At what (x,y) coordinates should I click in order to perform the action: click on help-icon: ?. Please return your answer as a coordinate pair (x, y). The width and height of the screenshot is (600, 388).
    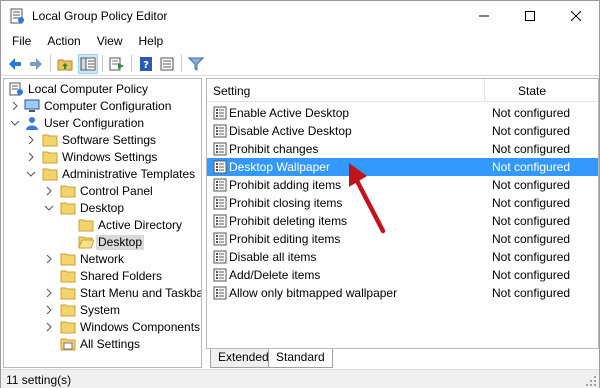
    Looking at the image, I should click on (146, 64).